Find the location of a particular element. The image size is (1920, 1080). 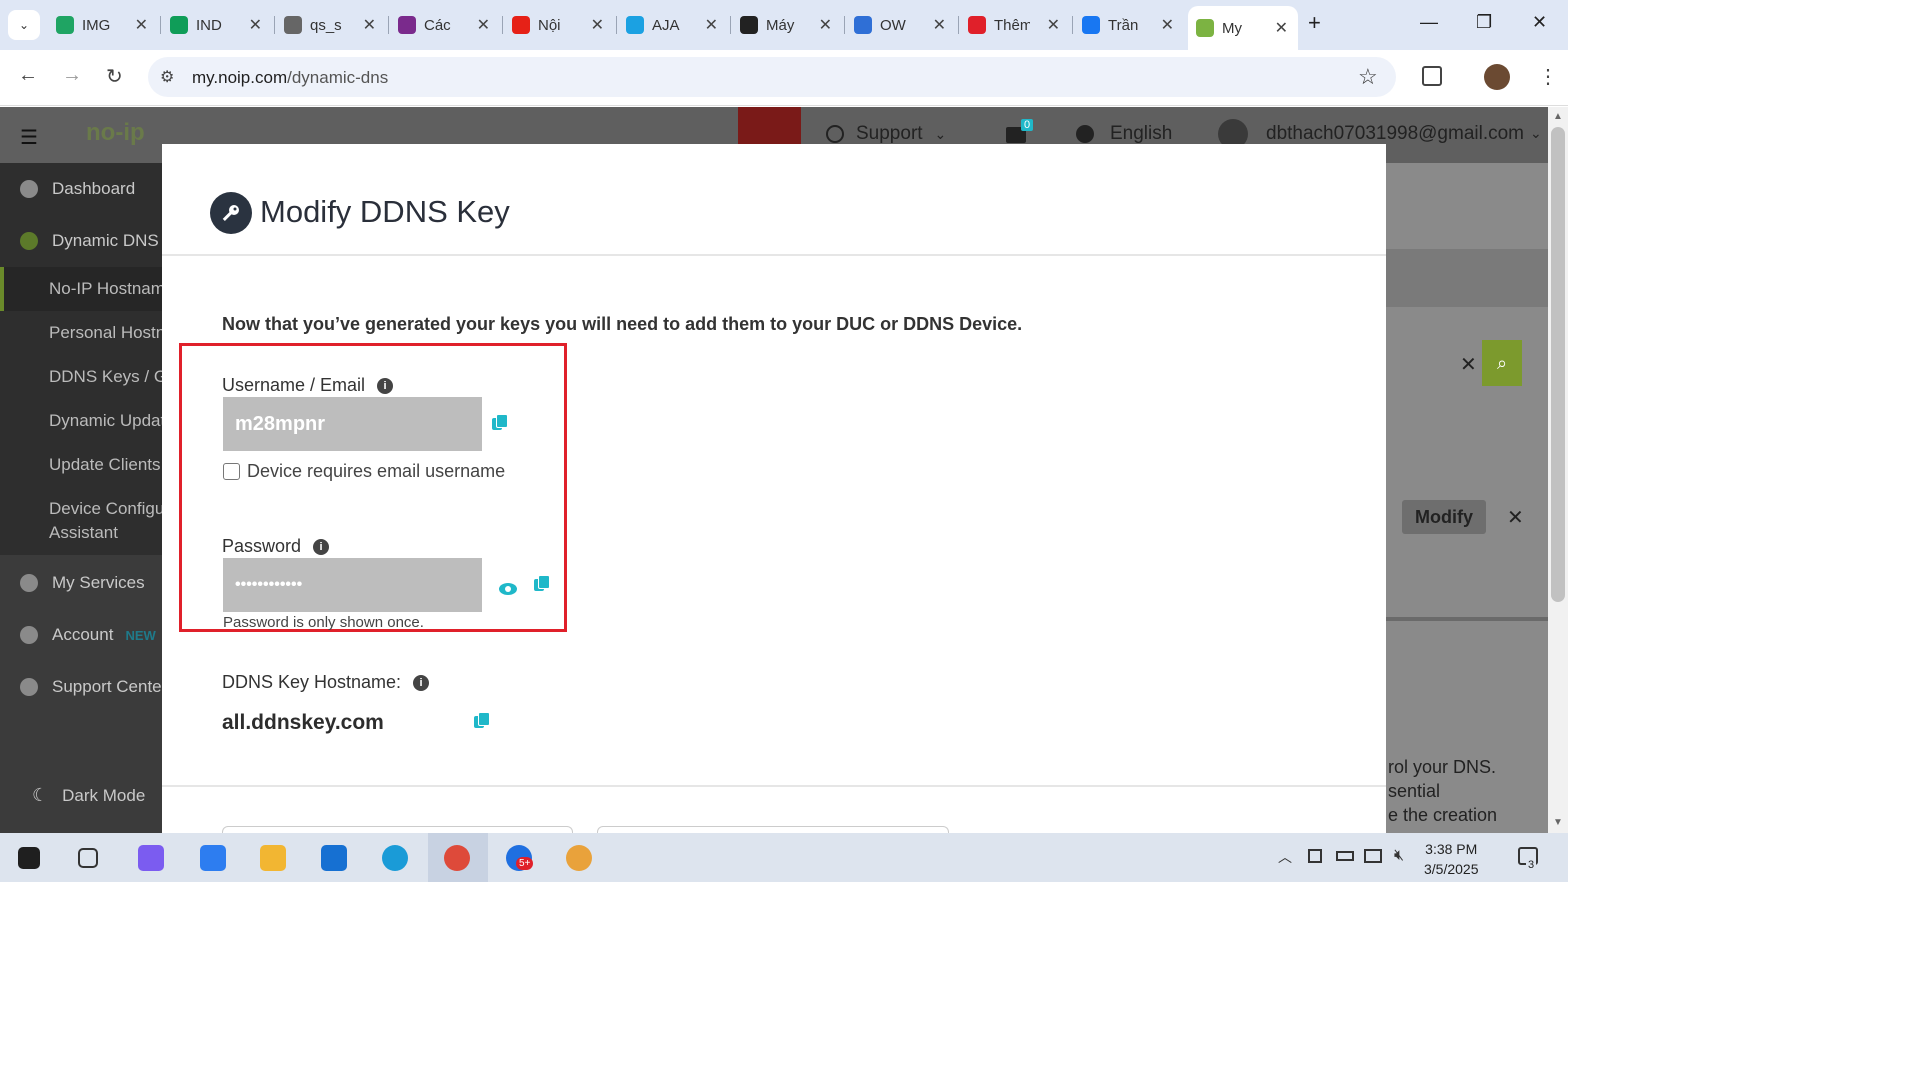

support-menu: Support ⌄ is located at coordinates (886, 134).